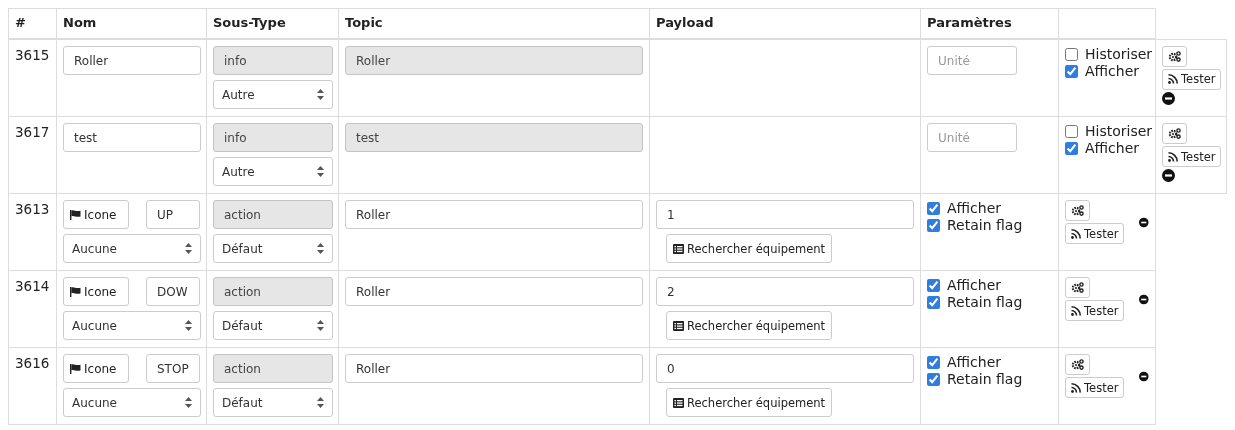 This screenshot has height=430, width=1235. What do you see at coordinates (32, 78) in the screenshot?
I see `row-id: 3615` at bounding box center [32, 78].